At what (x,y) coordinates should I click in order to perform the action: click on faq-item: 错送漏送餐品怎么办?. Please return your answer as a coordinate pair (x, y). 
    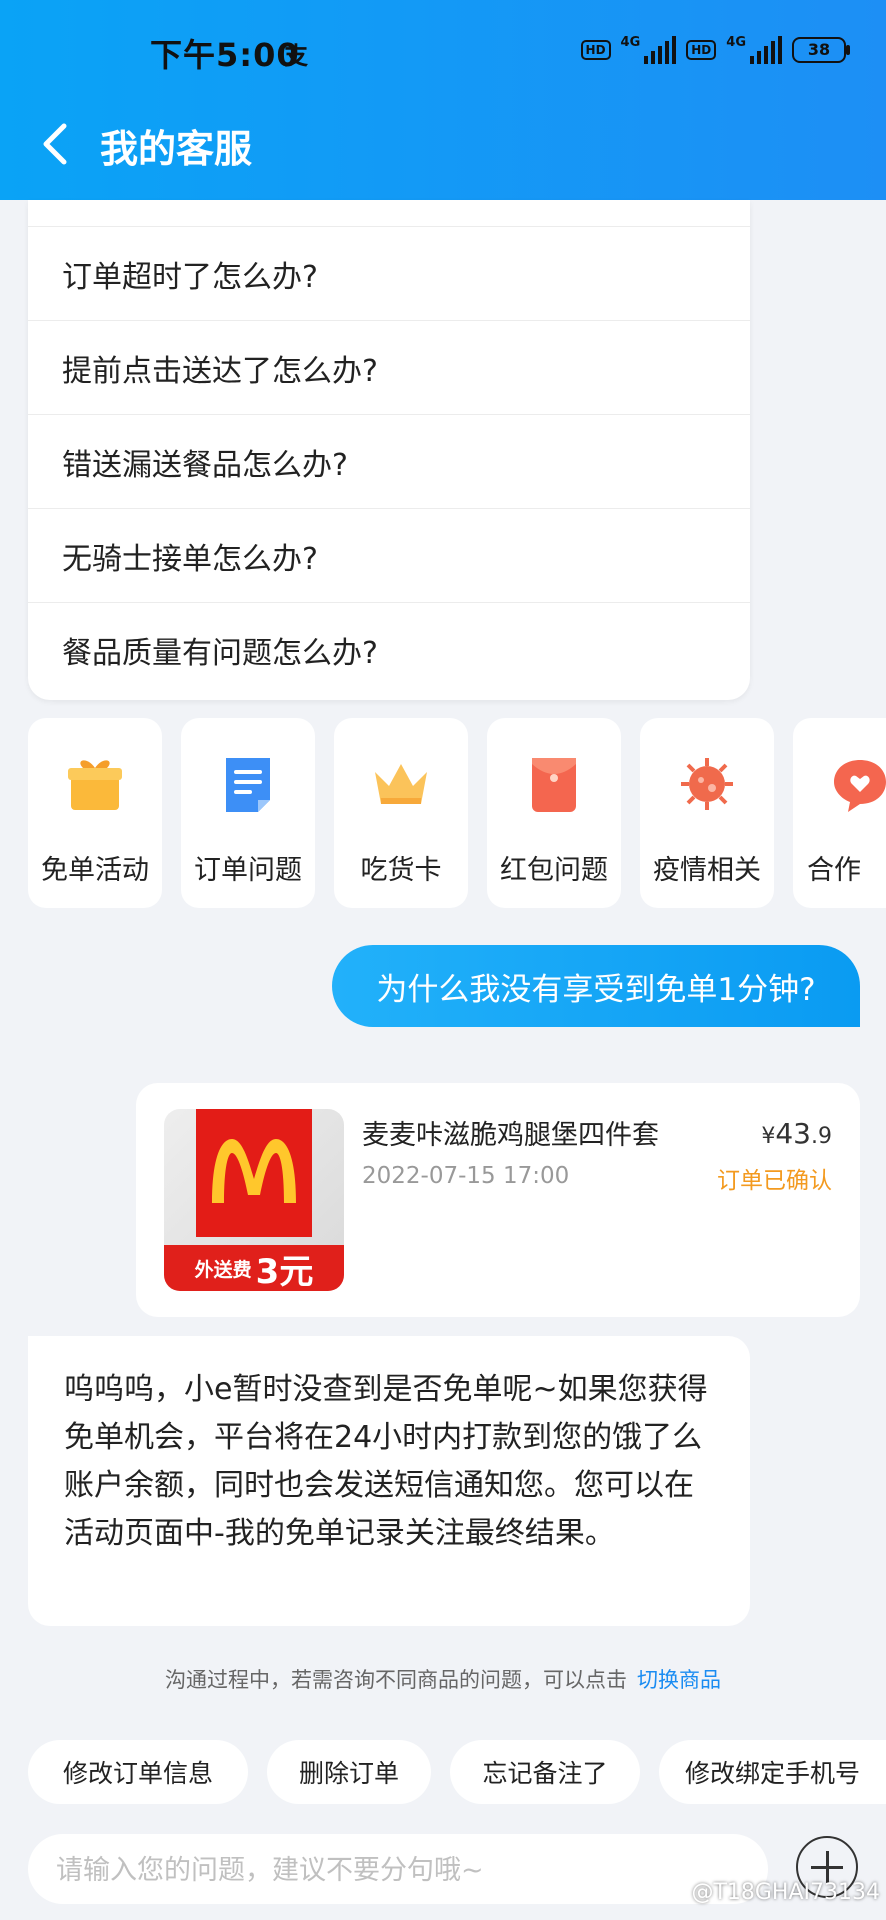
    Looking at the image, I should click on (389, 462).